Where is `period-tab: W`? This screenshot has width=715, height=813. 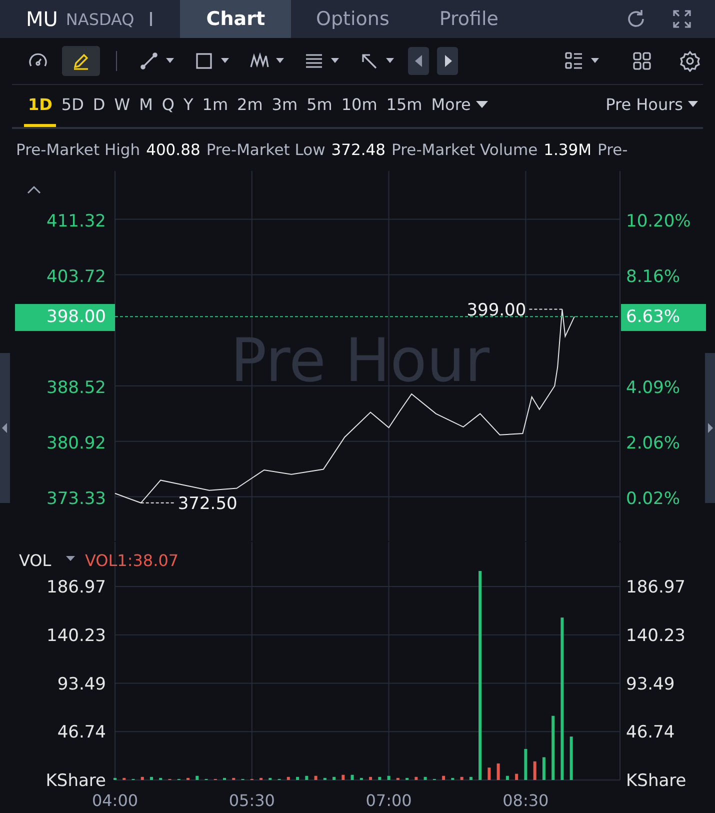
period-tab: W is located at coordinates (122, 106).